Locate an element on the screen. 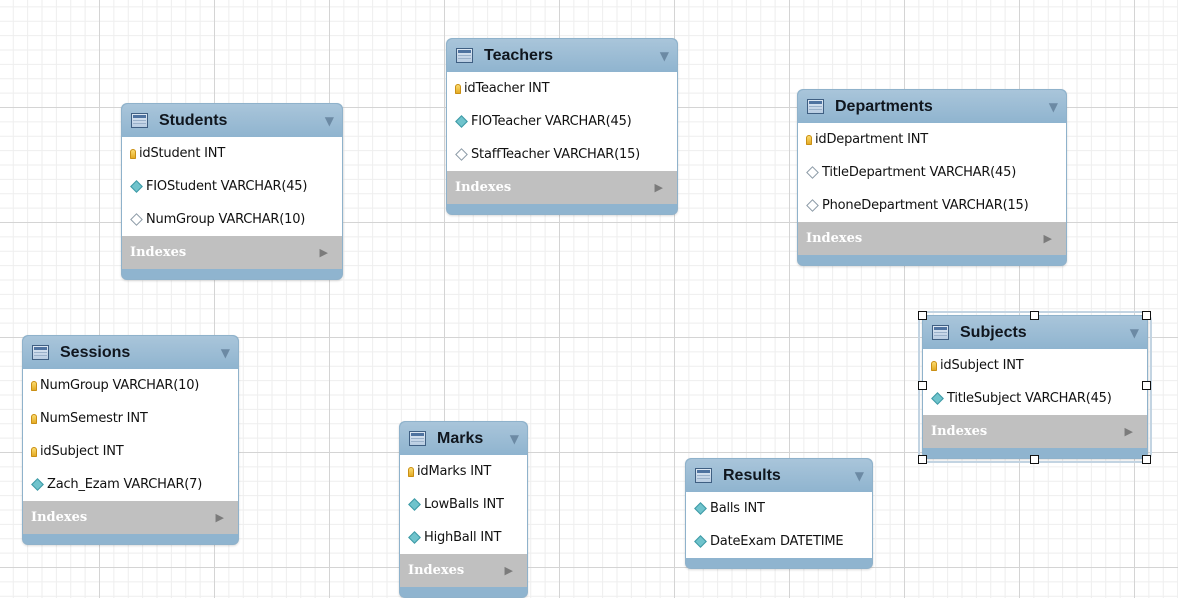  column-row: StaffTeacher VARCHAR(15) is located at coordinates (562, 154).